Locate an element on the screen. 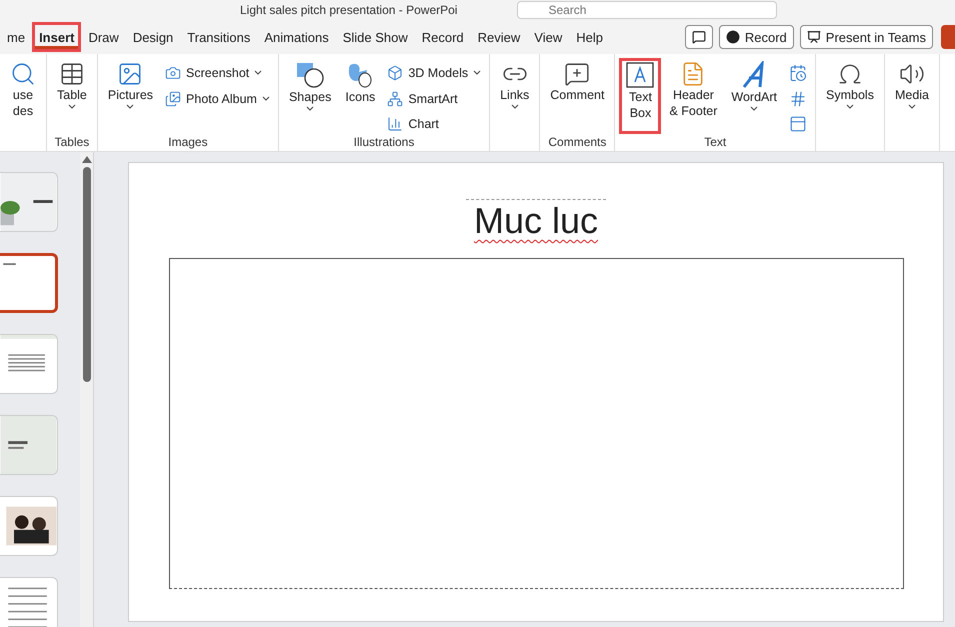 The height and width of the screenshot is (627, 955). ribbon-button: SmartArt is located at coordinates (434, 99).